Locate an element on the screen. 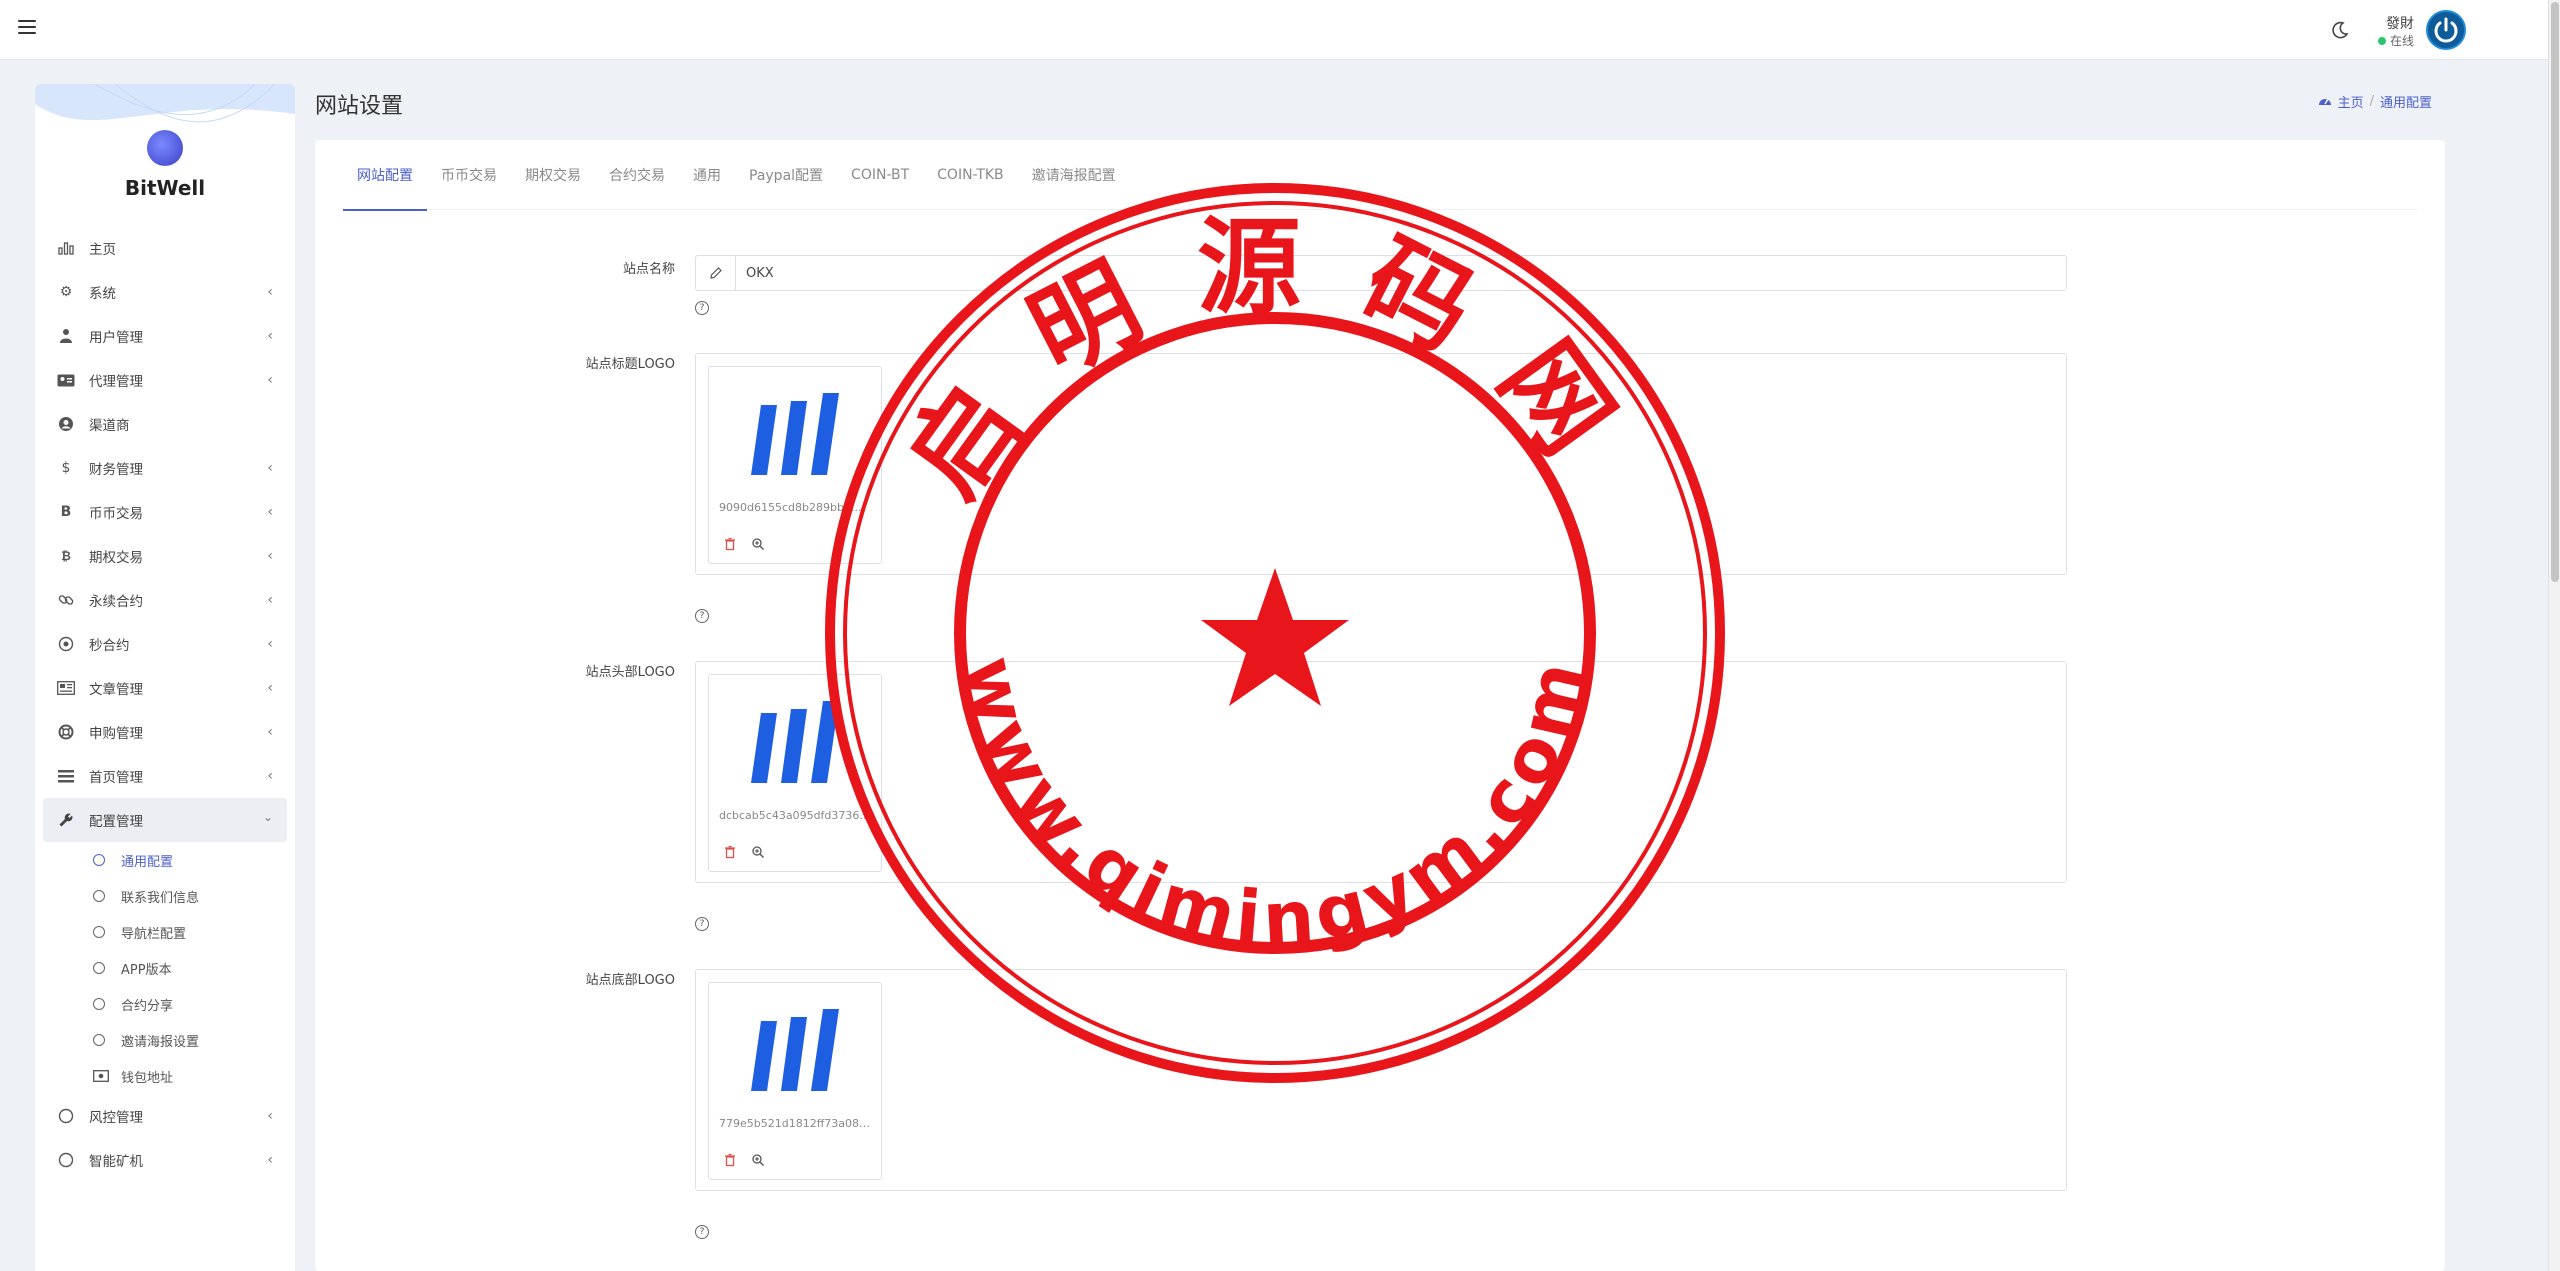 The width and height of the screenshot is (2560, 1271). sidebar-item-options: ₿ 期权交易 ‹ is located at coordinates (165, 556).